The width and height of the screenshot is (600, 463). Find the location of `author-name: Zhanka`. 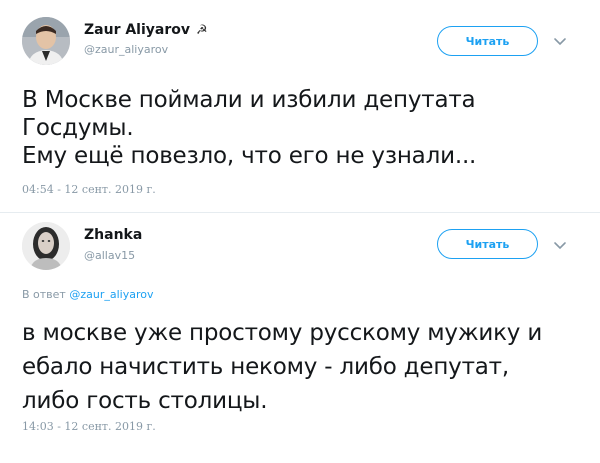

author-name: Zhanka is located at coordinates (113, 235).